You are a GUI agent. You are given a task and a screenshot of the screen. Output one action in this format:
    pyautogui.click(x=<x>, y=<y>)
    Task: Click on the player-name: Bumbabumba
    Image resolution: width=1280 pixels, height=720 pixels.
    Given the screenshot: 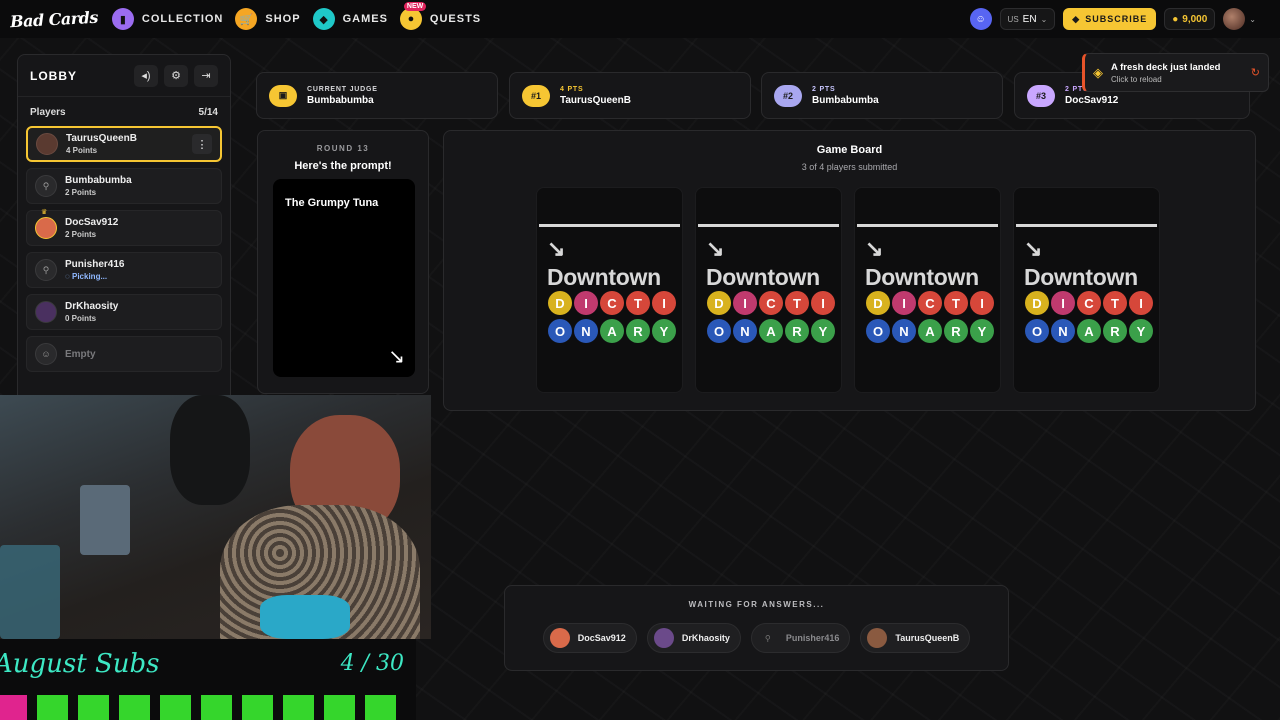 What is the action you would take?
    pyautogui.click(x=98, y=180)
    